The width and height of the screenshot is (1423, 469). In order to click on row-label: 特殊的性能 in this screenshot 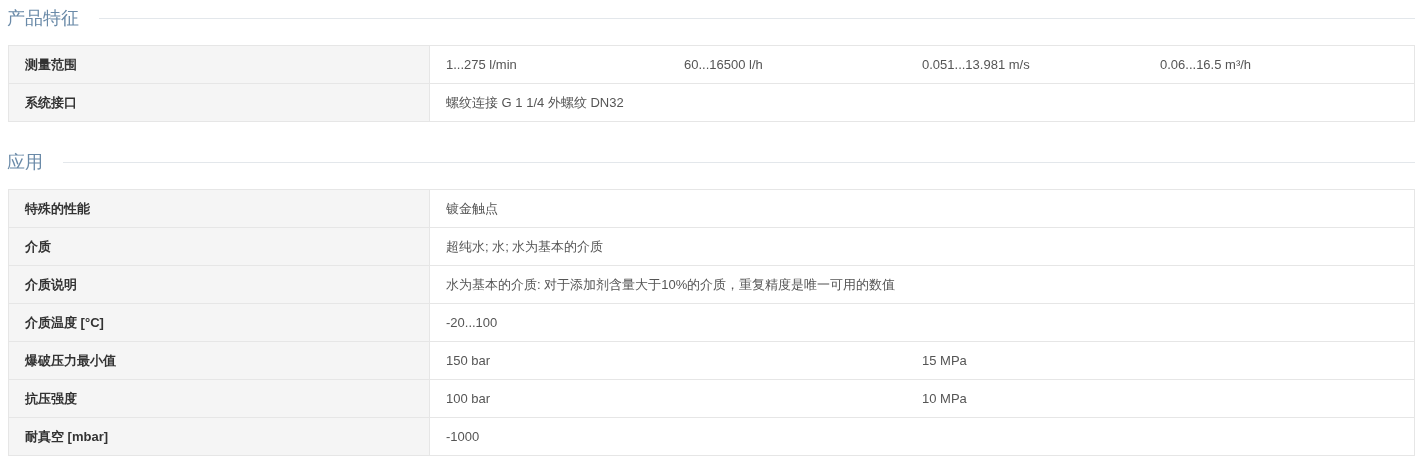, I will do `click(219, 208)`.